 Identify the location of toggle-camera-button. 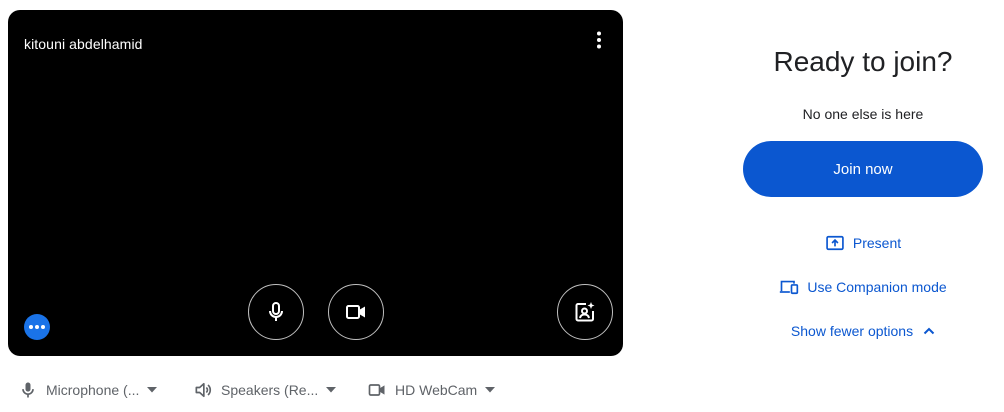
(356, 312).